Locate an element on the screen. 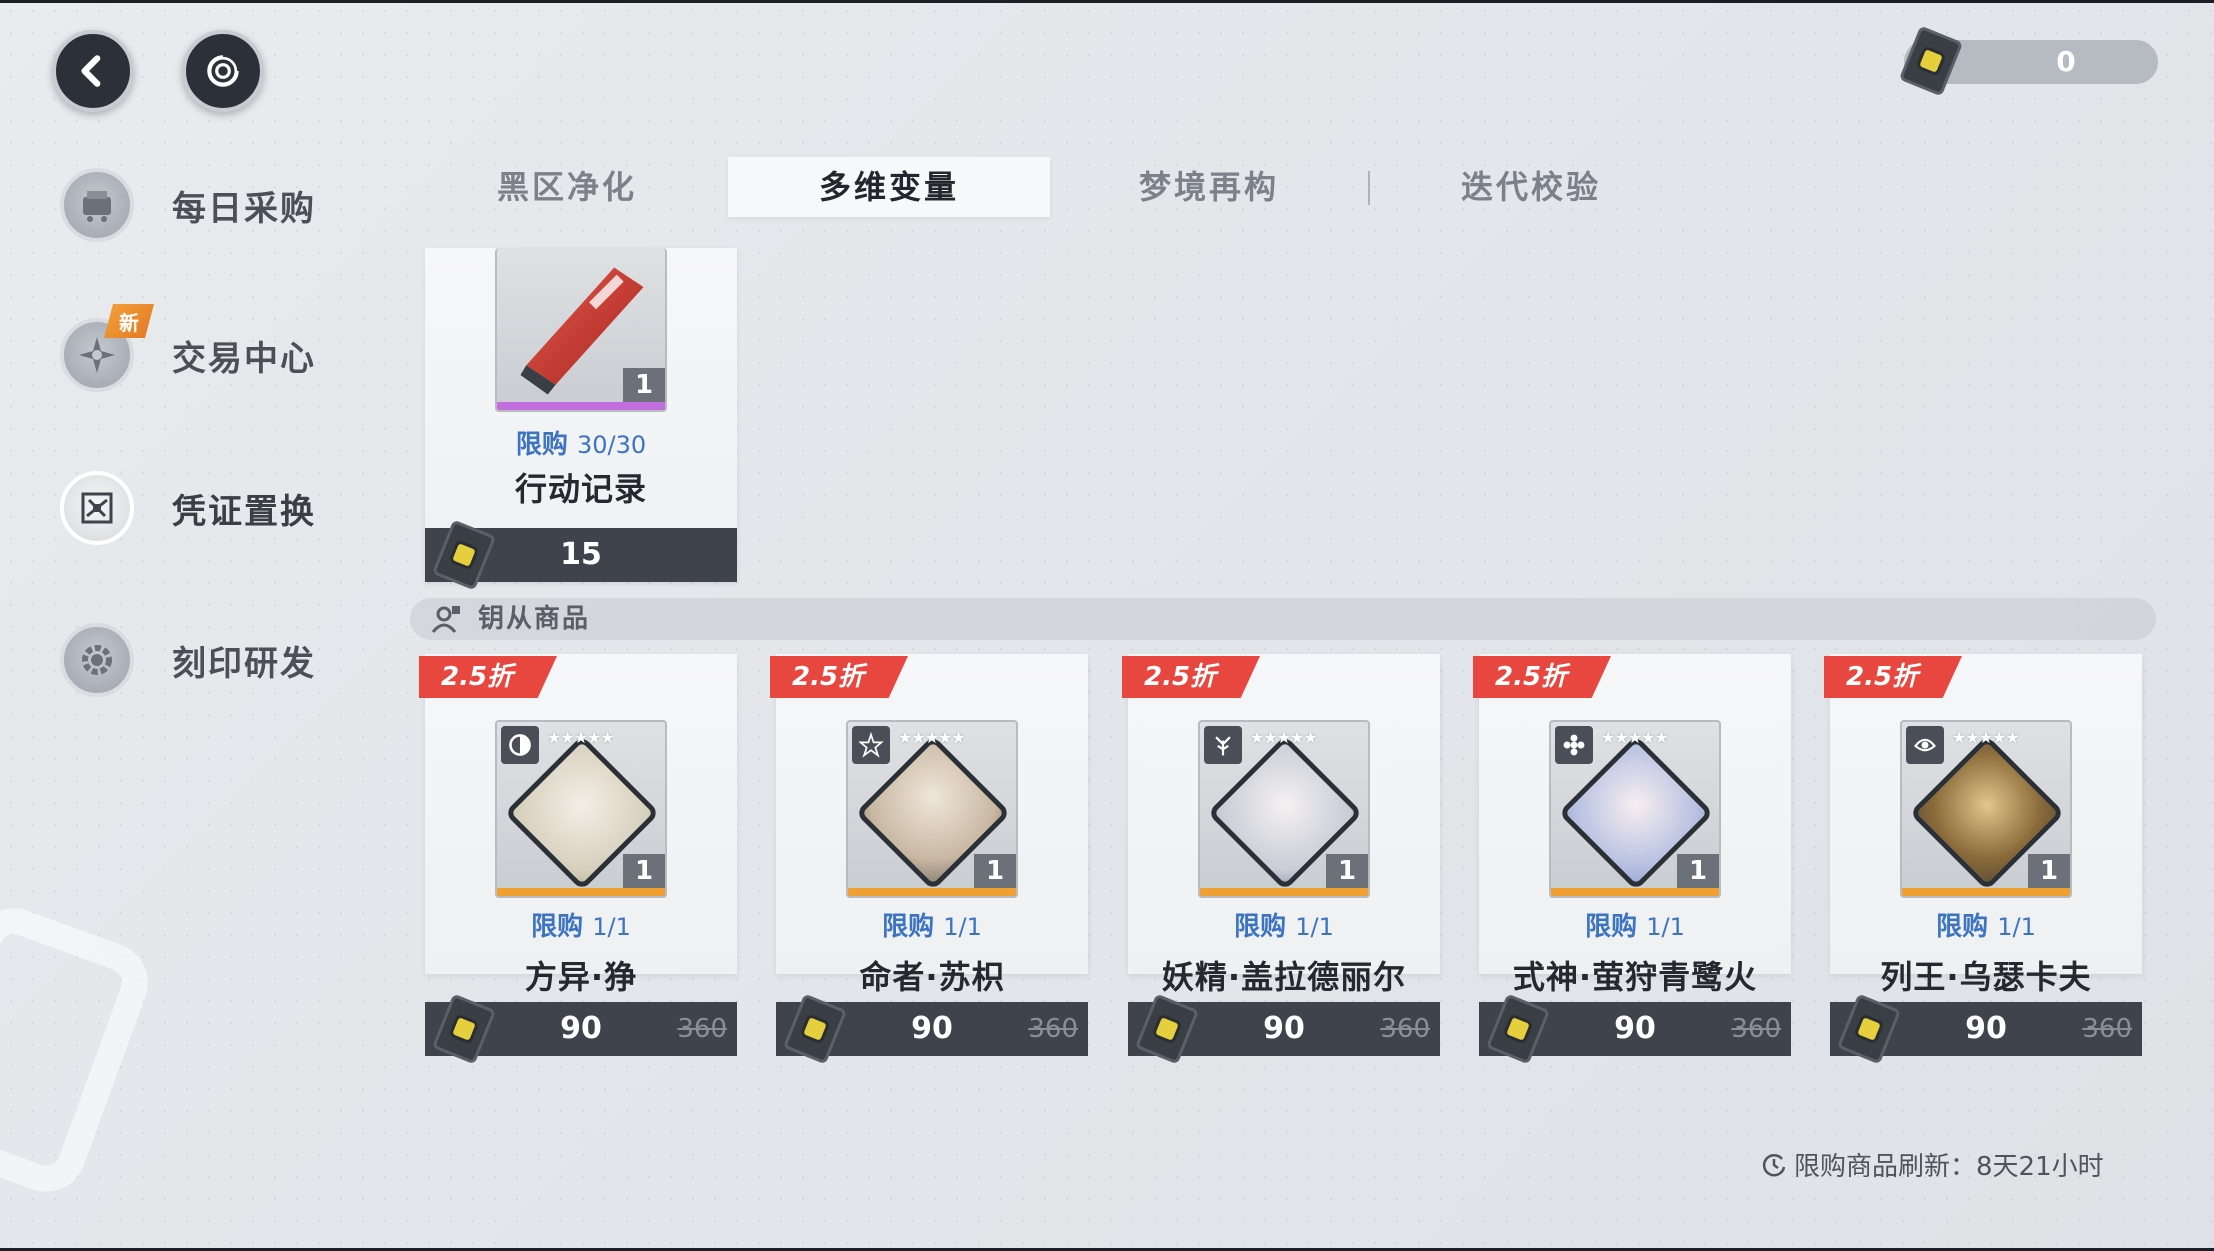  item-name: 式神·萤狩青鹭火 is located at coordinates (1635, 977).